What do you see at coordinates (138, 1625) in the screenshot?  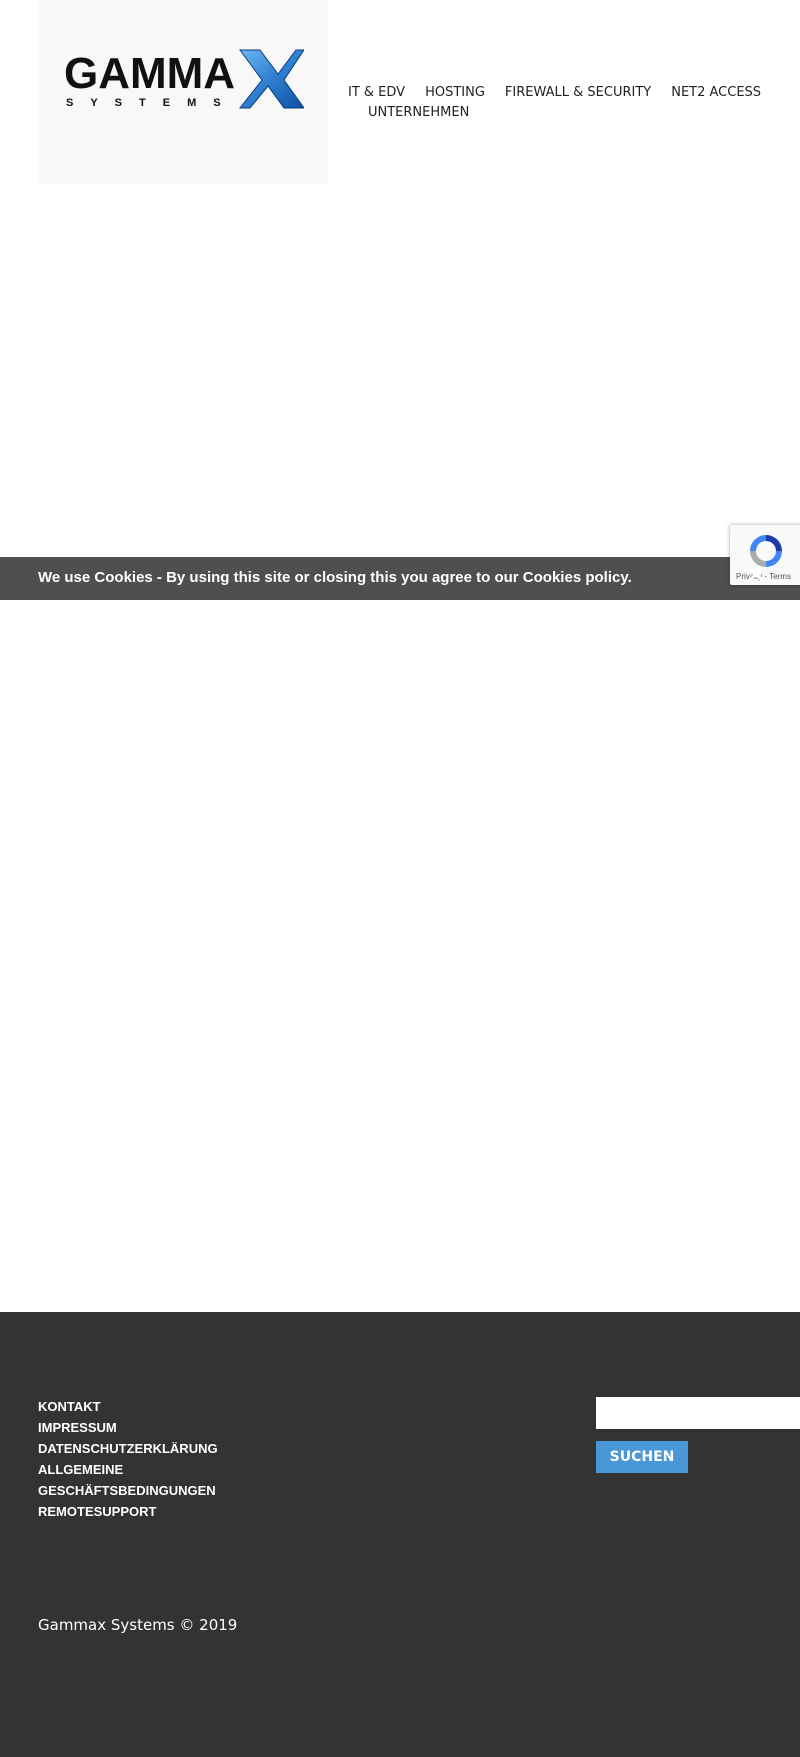 I see `copyright-text: Gammax Systems © 2019` at bounding box center [138, 1625].